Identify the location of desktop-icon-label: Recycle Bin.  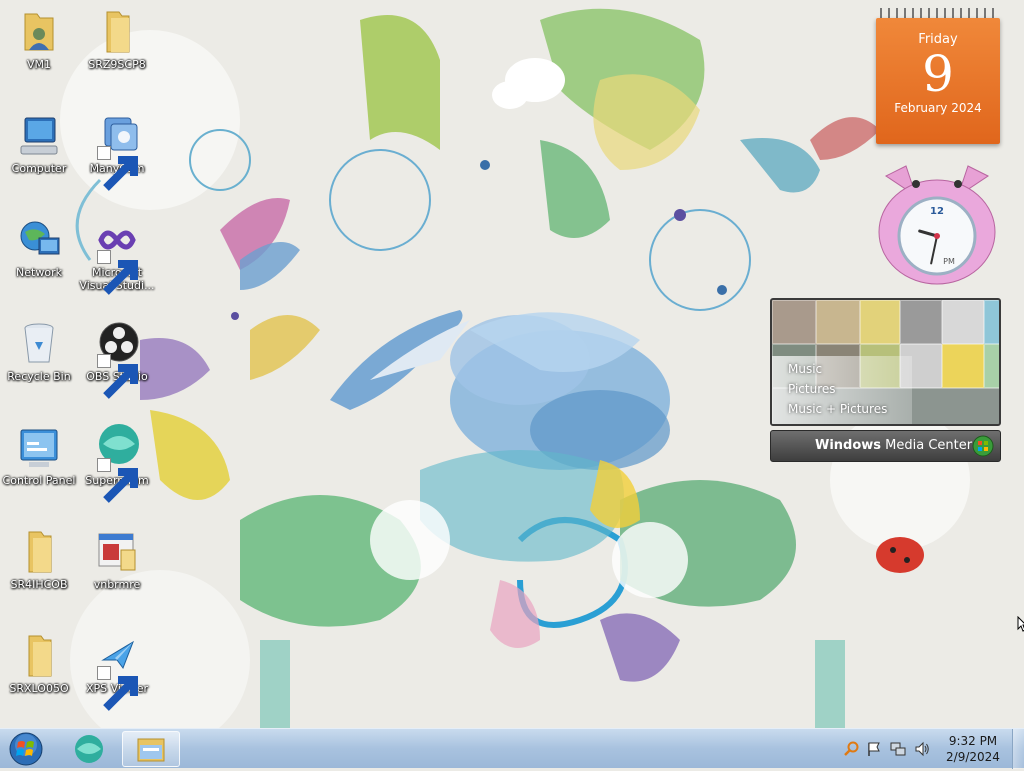
(39, 376).